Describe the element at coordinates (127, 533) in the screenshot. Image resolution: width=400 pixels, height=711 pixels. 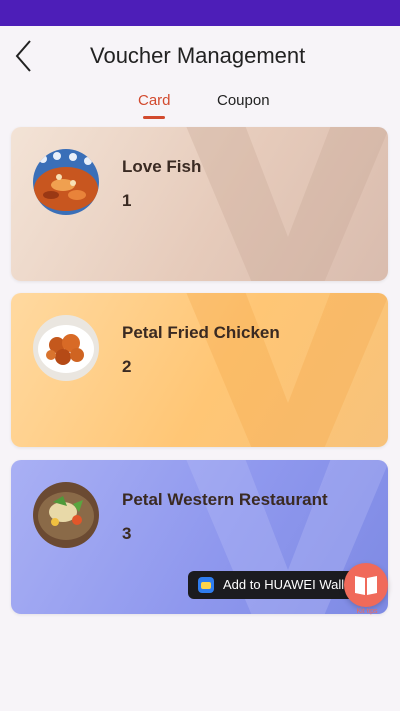
I see `card-count: 3` at that location.